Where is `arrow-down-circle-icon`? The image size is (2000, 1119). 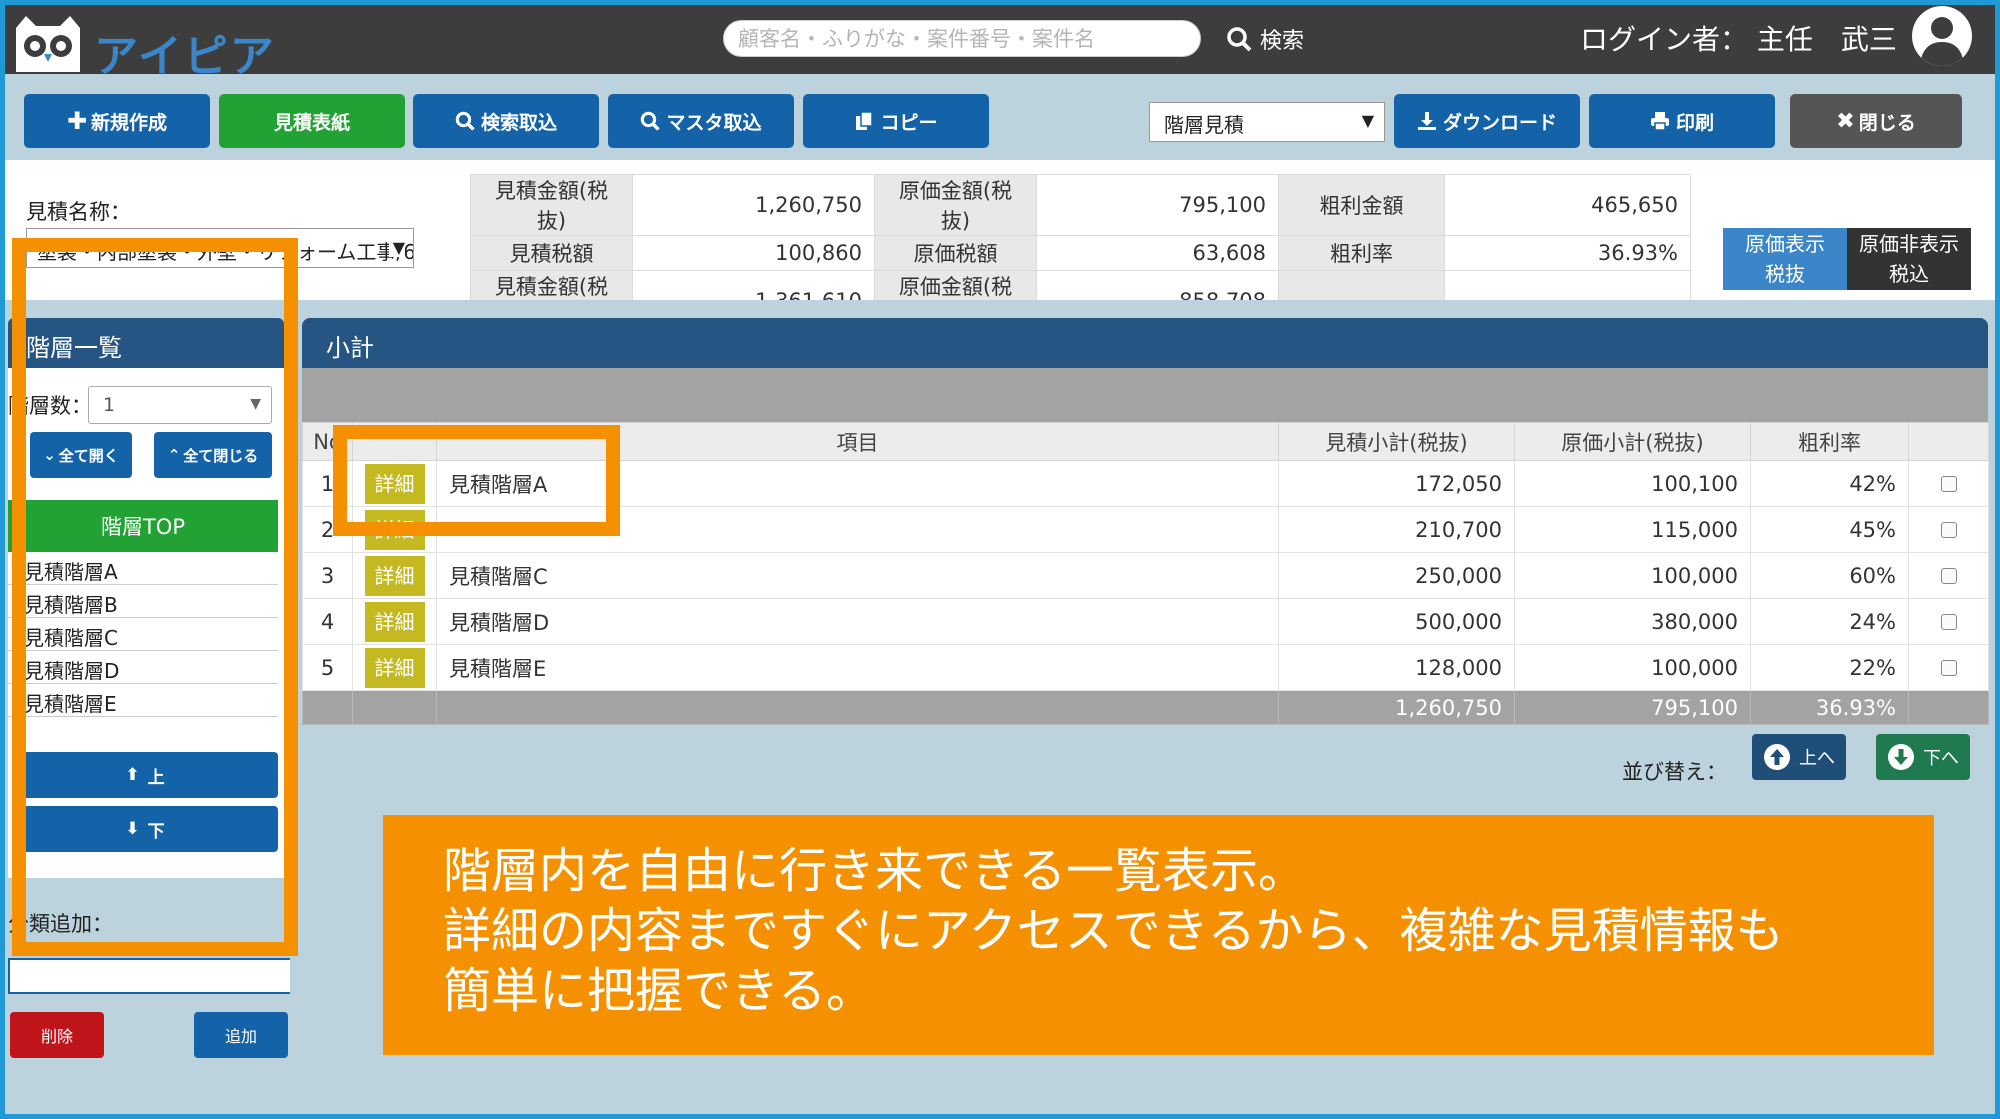 arrow-down-circle-icon is located at coordinates (1901, 757).